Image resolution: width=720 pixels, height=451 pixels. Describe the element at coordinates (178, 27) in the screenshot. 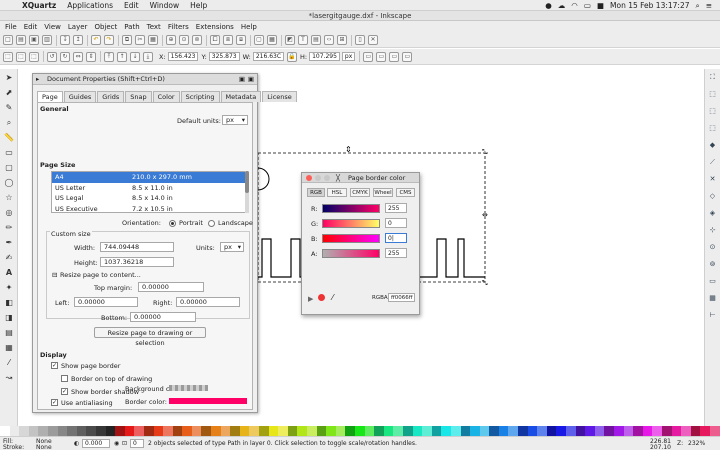

I see `menu-filters: Filters` at that location.